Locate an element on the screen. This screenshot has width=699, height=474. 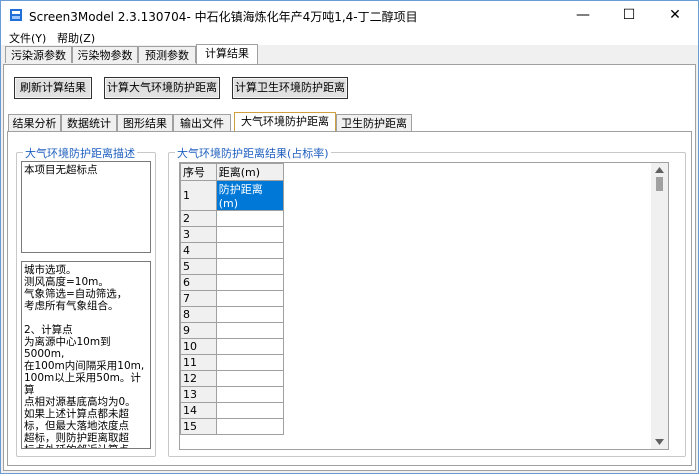
tab-prediction: 预测参数 is located at coordinates (167, 54).